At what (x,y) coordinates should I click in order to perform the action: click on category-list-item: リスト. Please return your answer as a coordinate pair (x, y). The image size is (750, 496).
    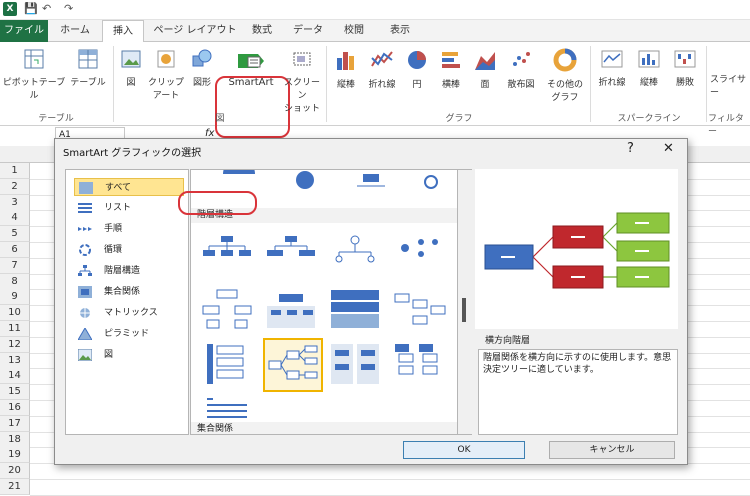
    Looking at the image, I should click on (129, 208).